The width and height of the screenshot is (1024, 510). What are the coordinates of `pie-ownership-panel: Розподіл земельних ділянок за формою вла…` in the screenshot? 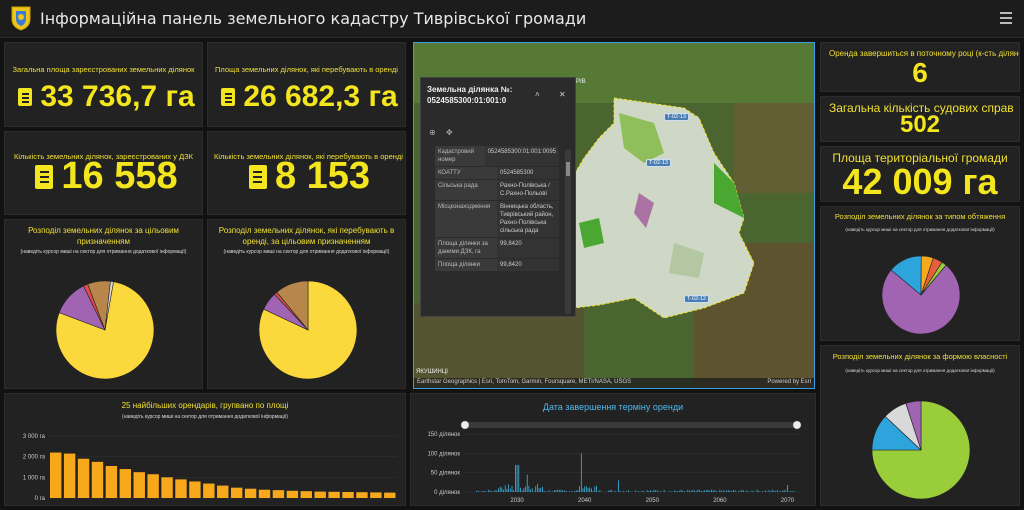 It's located at (920, 425).